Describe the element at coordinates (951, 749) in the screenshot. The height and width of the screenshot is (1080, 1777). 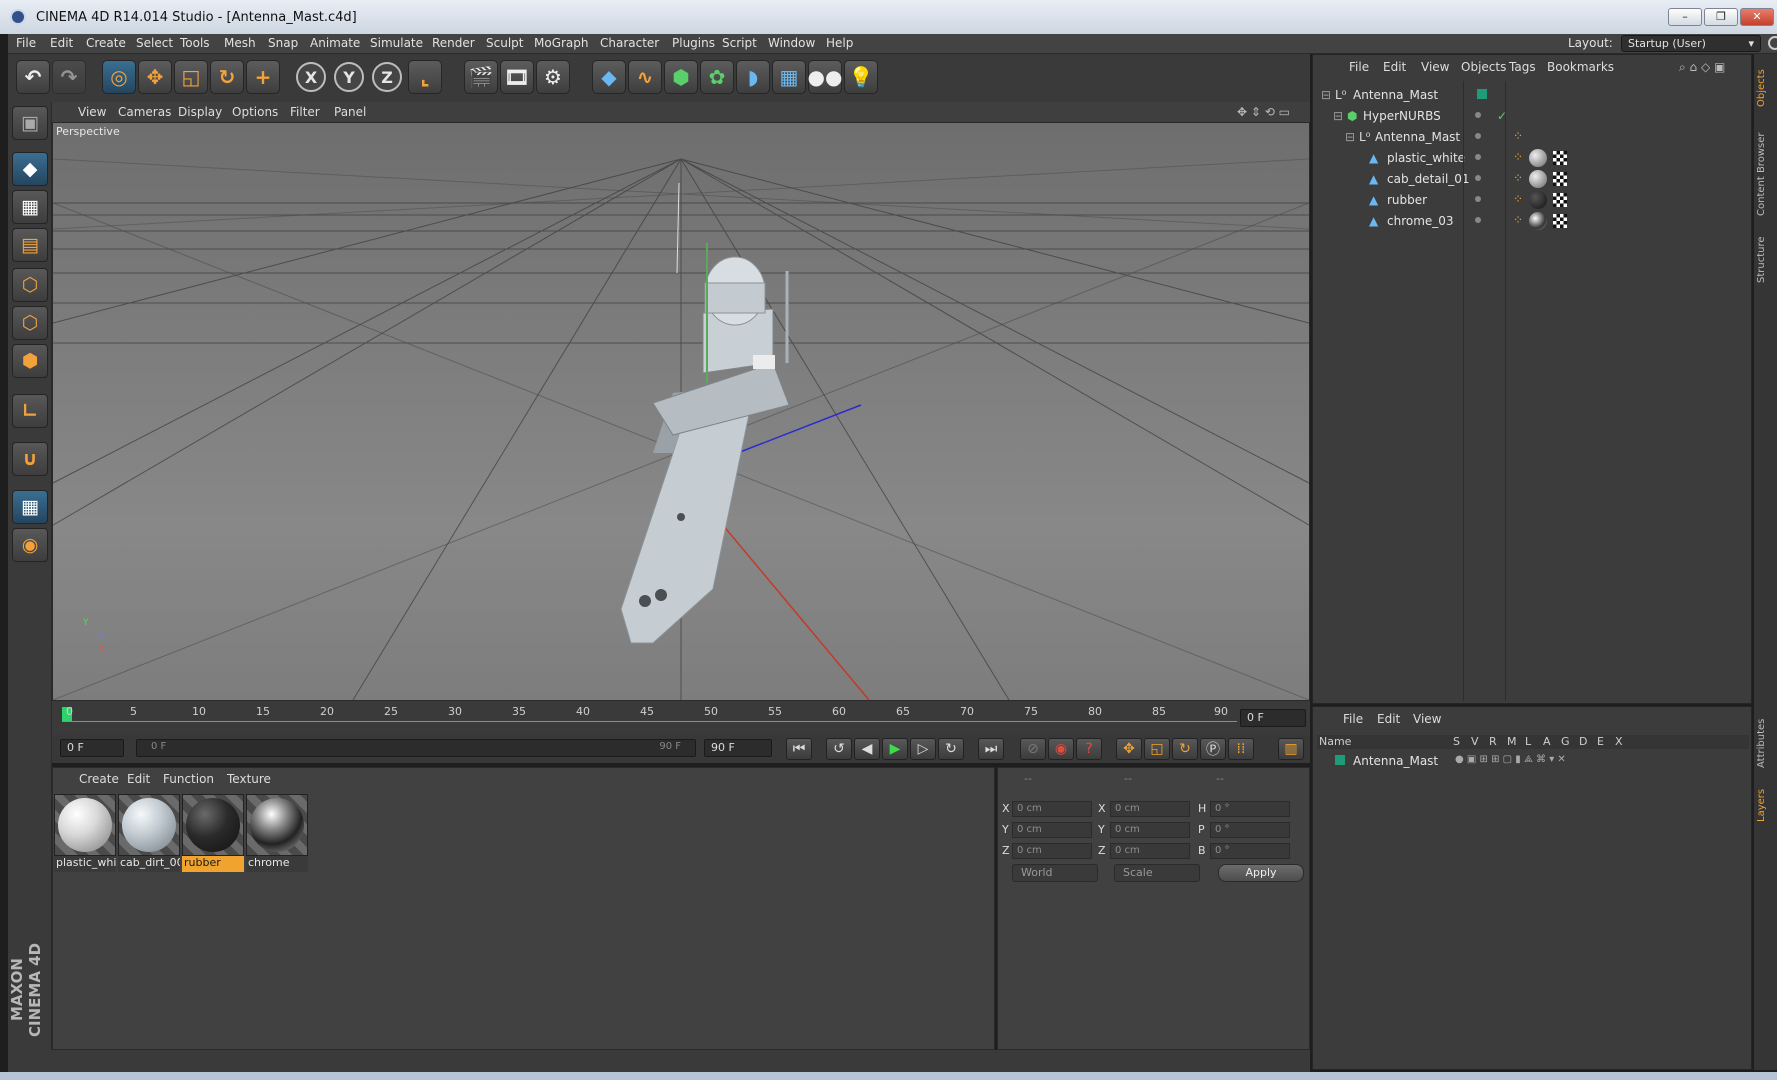
I see `next-key-icon: ↻` at that location.